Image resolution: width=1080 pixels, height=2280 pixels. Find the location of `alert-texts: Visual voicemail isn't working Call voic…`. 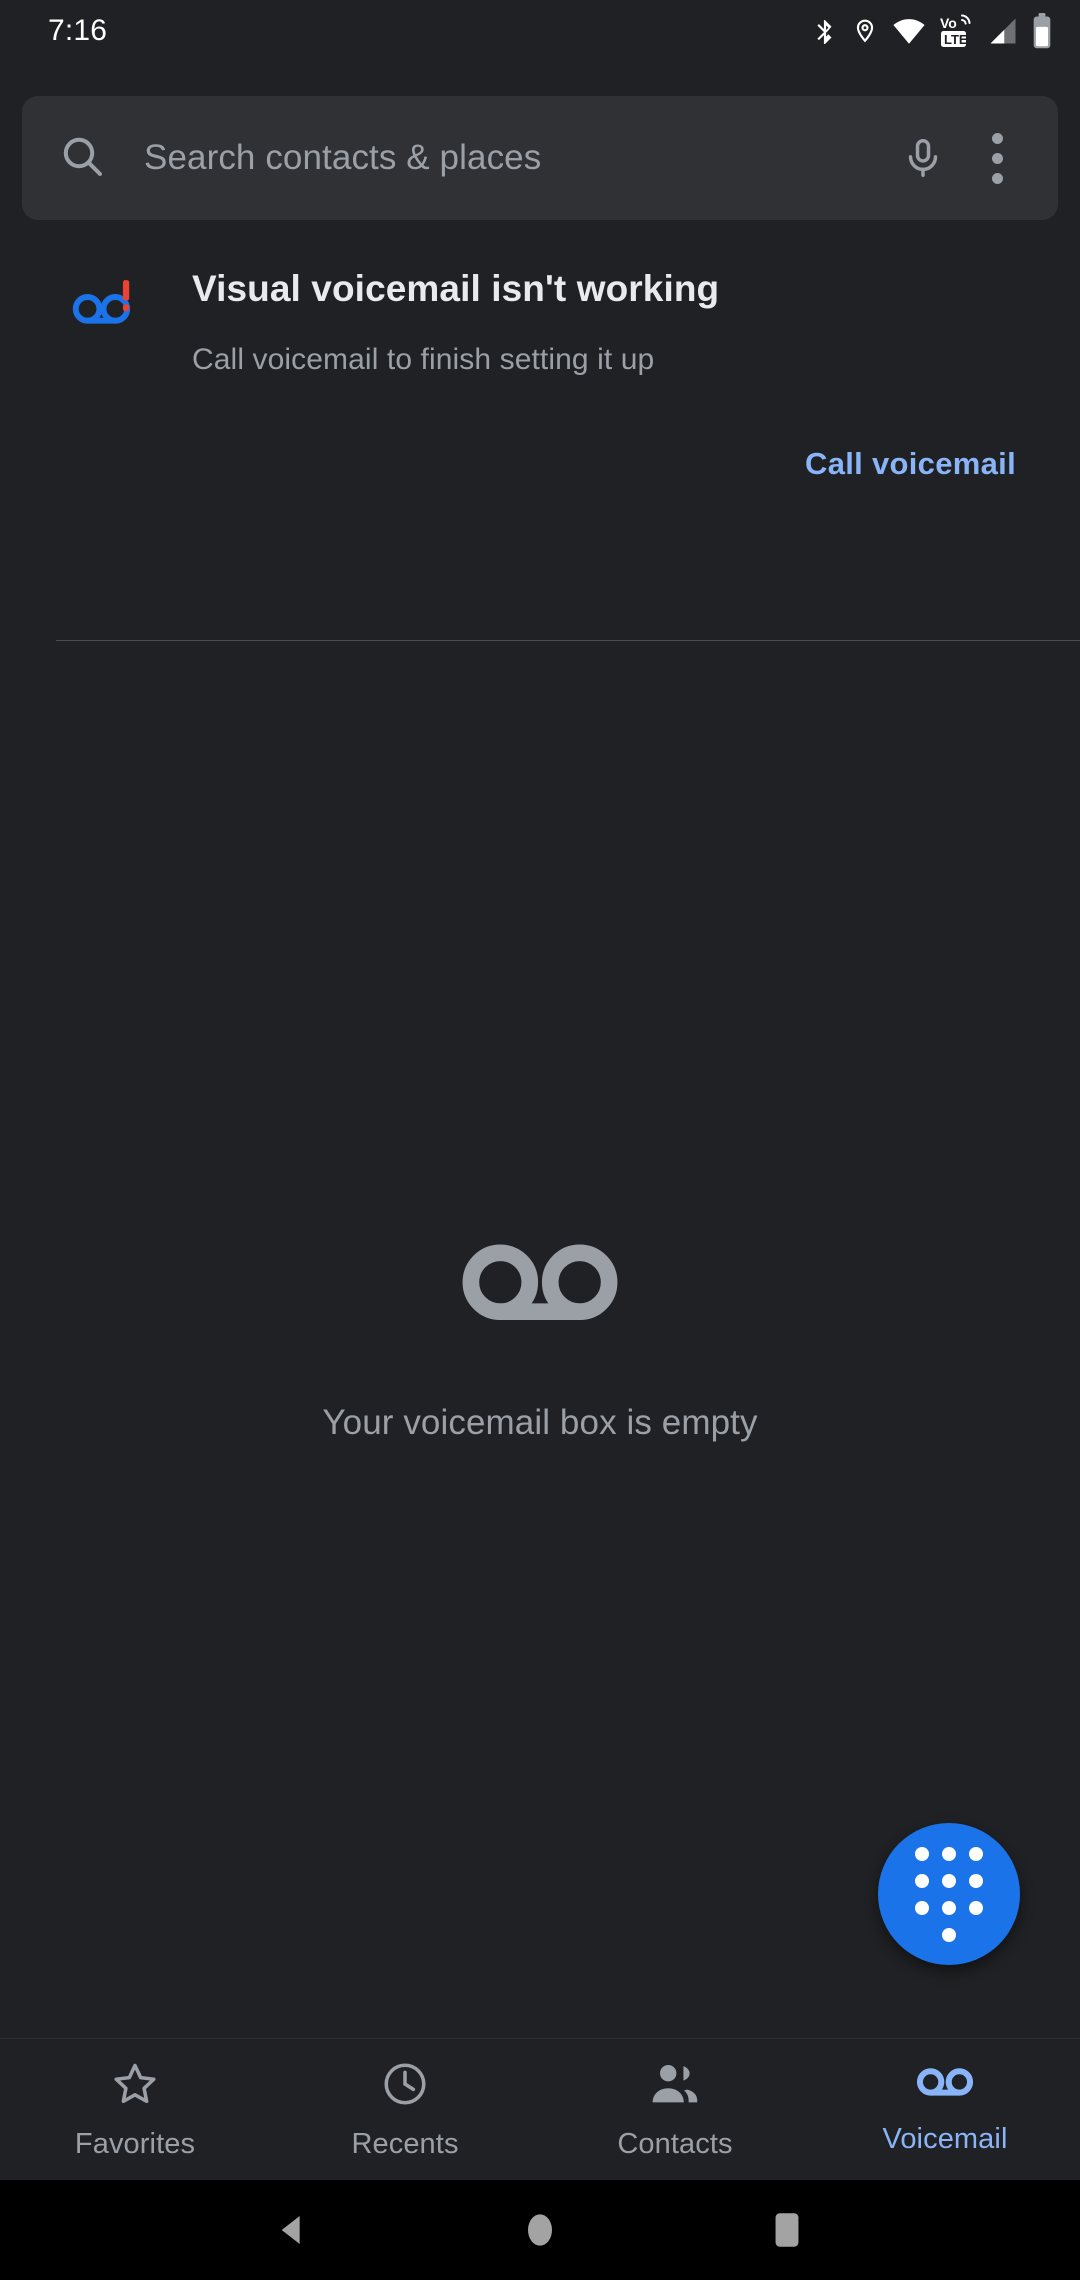

alert-texts: Visual voicemail isn't working Call voic… is located at coordinates (608, 323).